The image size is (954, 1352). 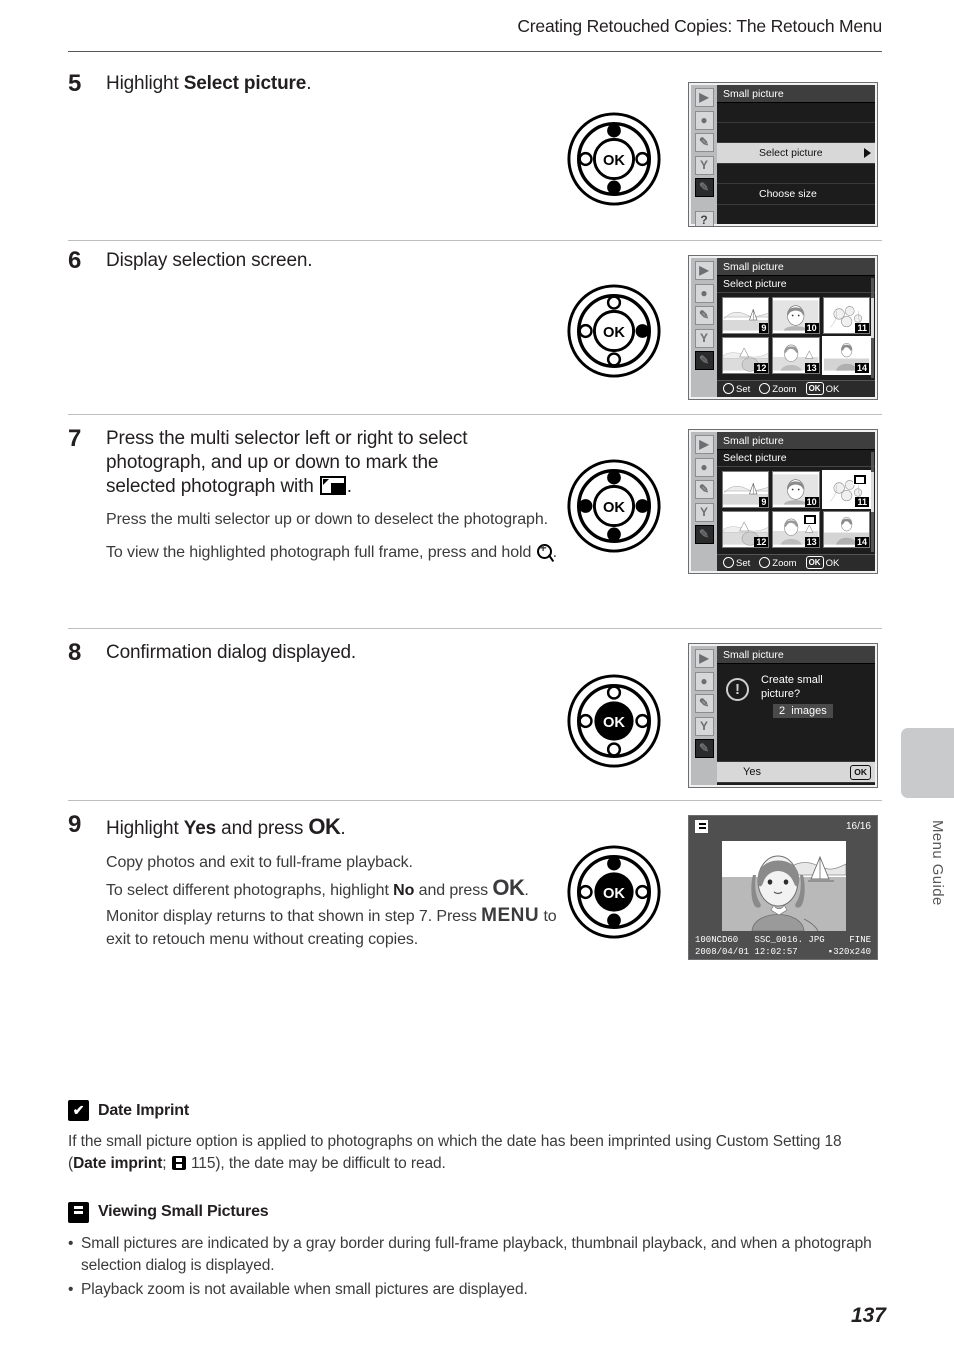 I want to click on capture-date: 2008/04/01, so click(x=722, y=952).